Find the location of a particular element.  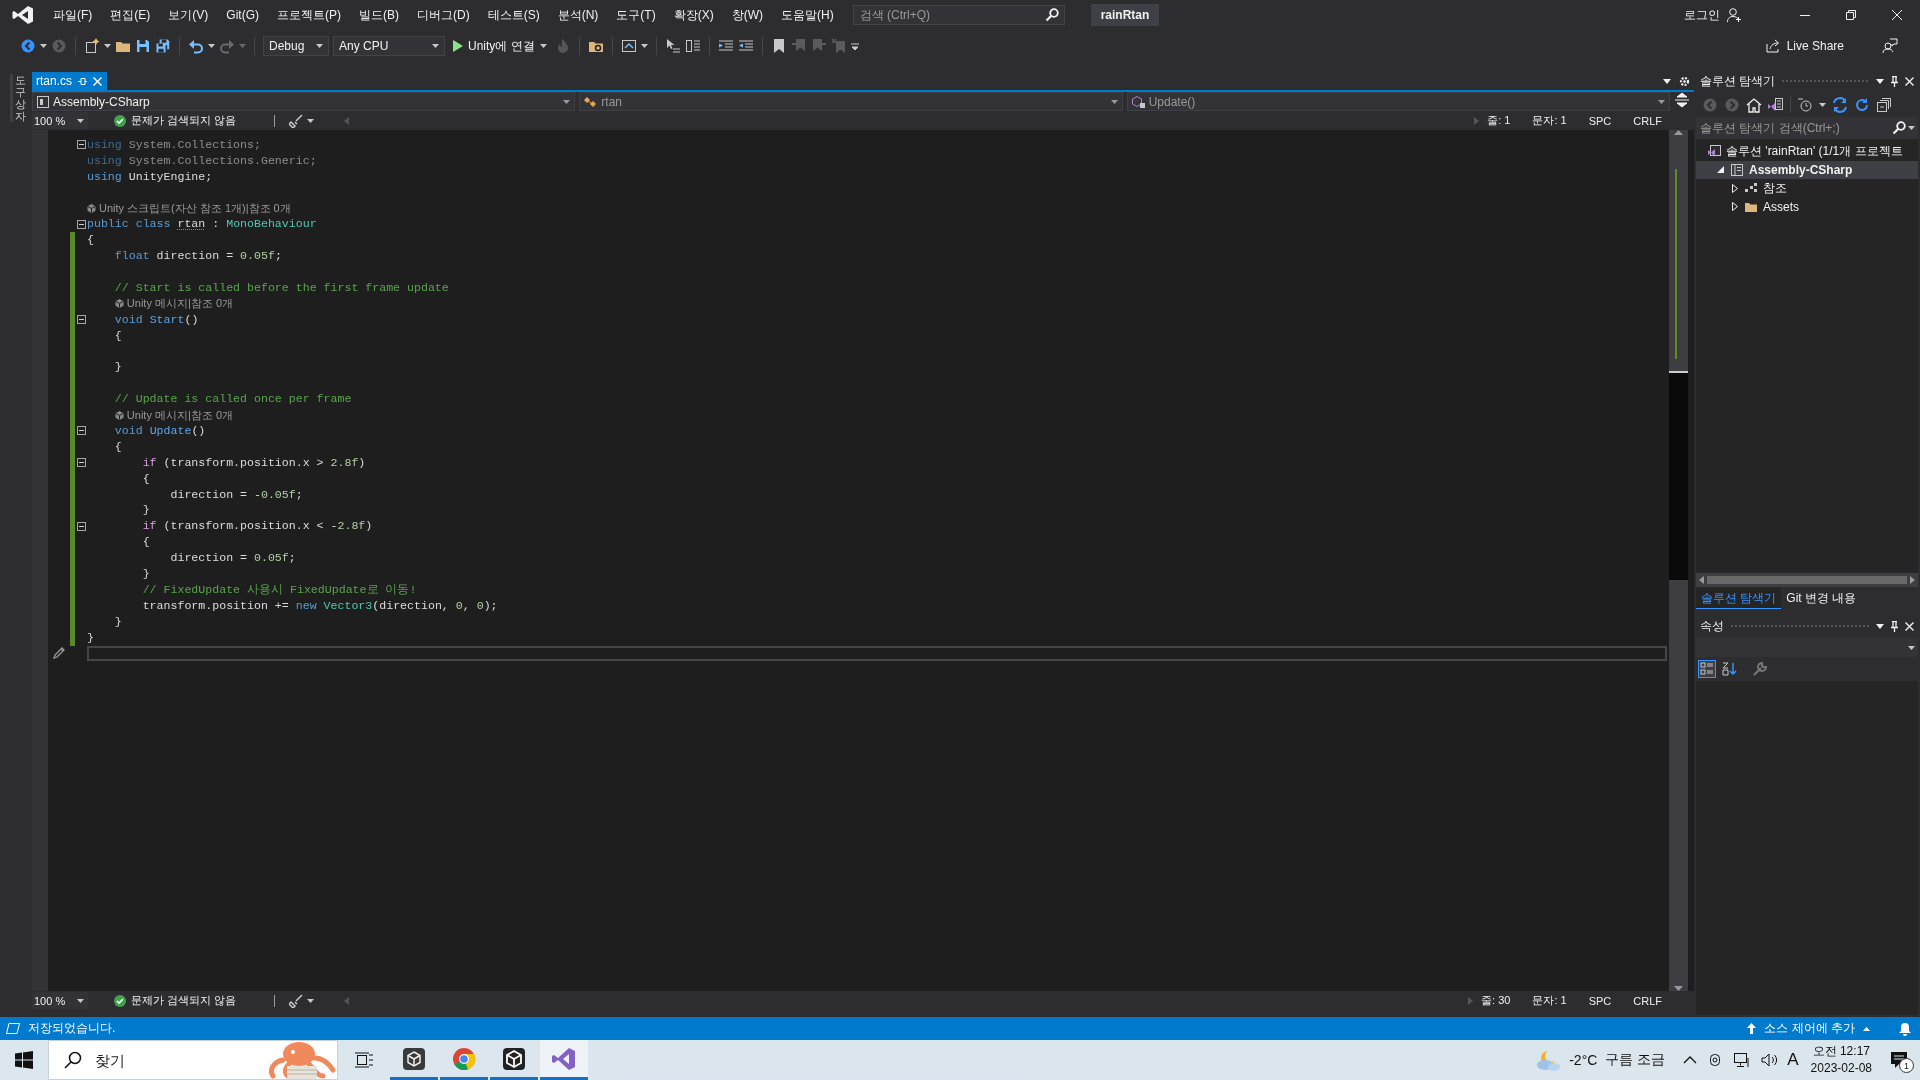

code-cleanup-button is located at coordinates (302, 120).